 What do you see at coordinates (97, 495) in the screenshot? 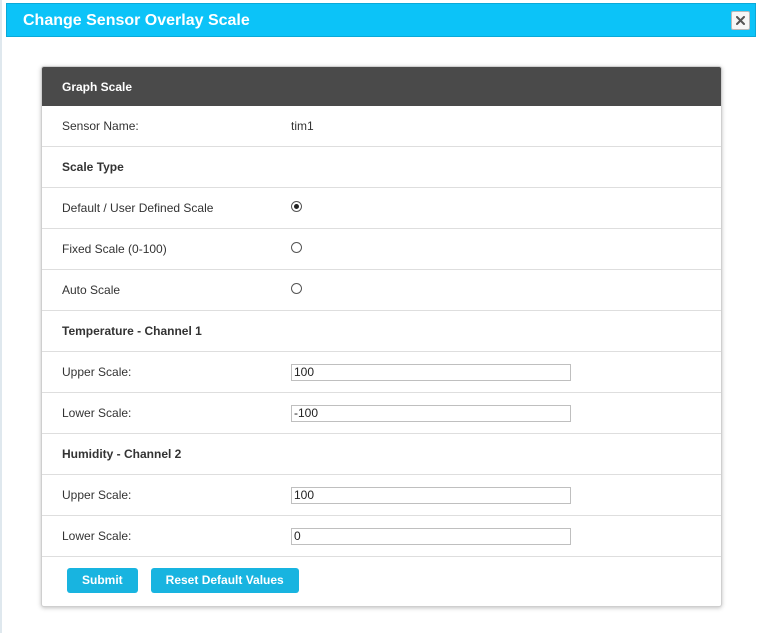
I see `channel2-upper-label: Upper Scale:` at bounding box center [97, 495].